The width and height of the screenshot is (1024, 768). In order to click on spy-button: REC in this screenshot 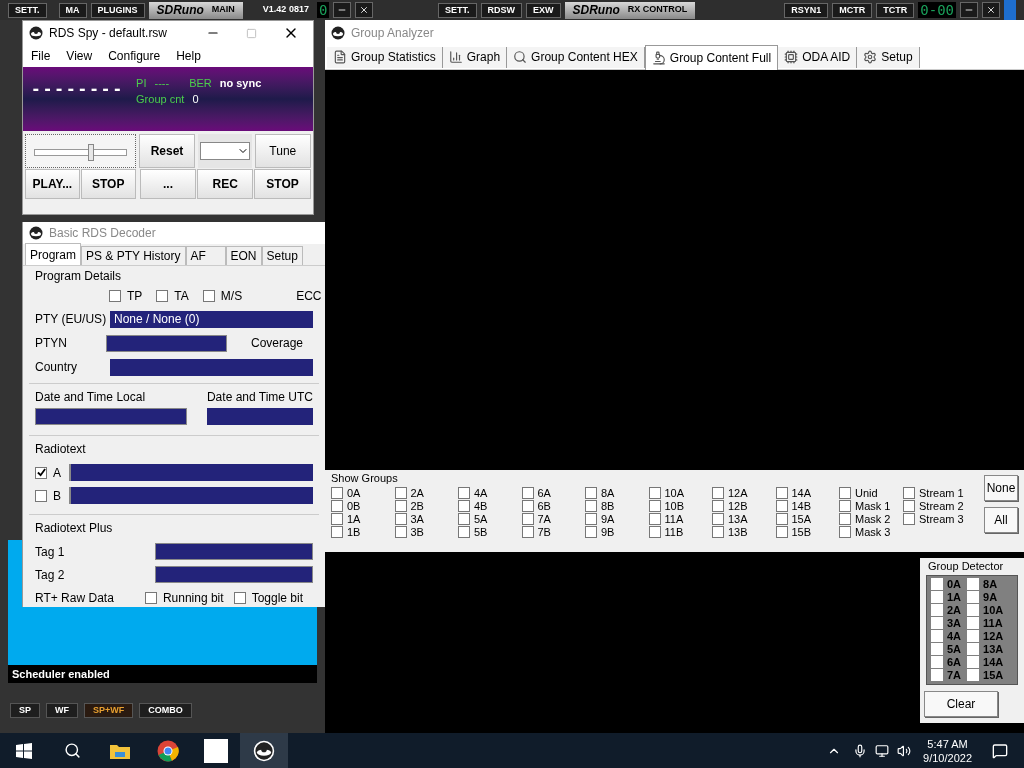, I will do `click(225, 184)`.